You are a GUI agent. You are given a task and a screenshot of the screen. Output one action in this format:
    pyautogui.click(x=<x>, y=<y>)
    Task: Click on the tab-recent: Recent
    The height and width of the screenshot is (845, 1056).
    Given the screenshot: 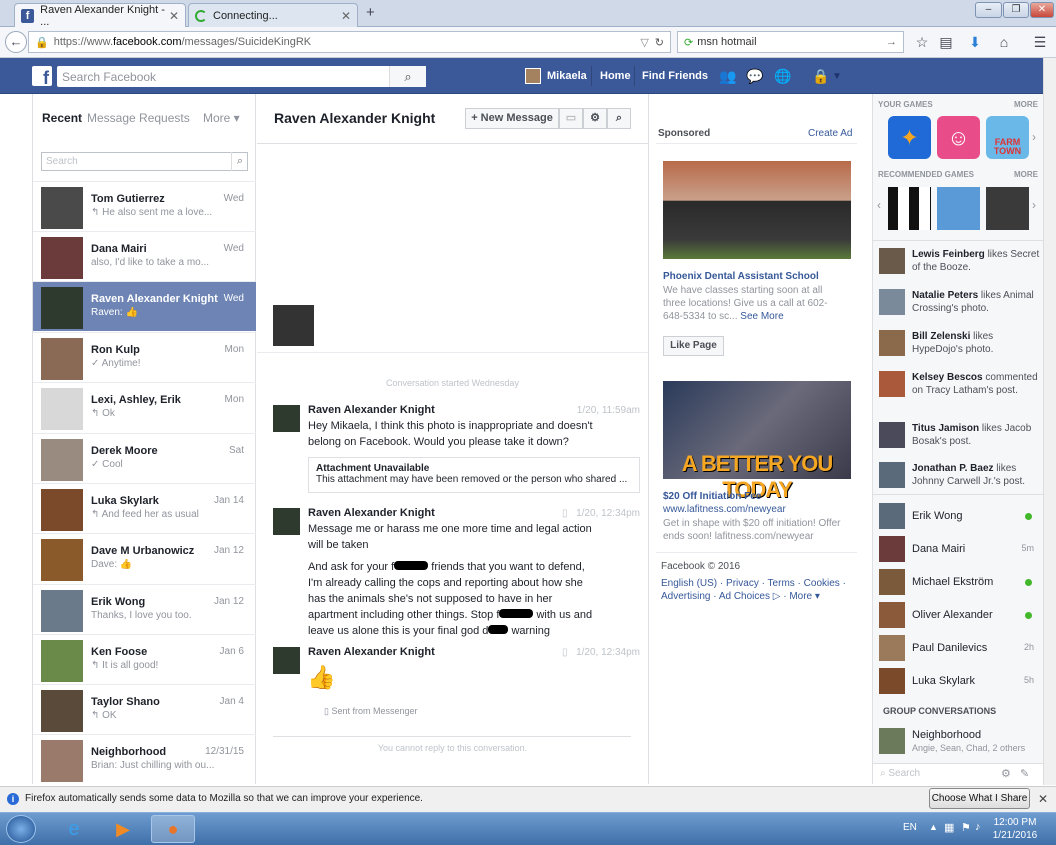 What is the action you would take?
    pyautogui.click(x=62, y=118)
    